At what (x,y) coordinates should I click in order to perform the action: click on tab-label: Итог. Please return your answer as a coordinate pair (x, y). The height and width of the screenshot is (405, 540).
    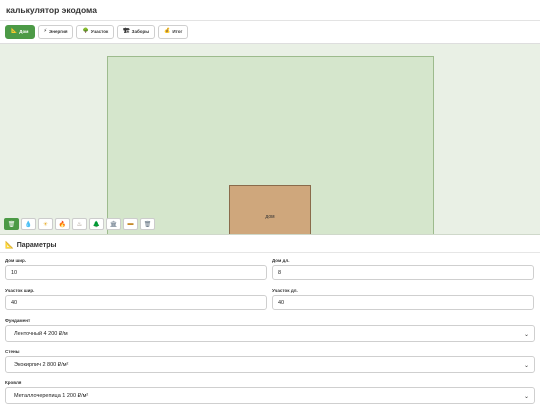
    Looking at the image, I should click on (177, 31).